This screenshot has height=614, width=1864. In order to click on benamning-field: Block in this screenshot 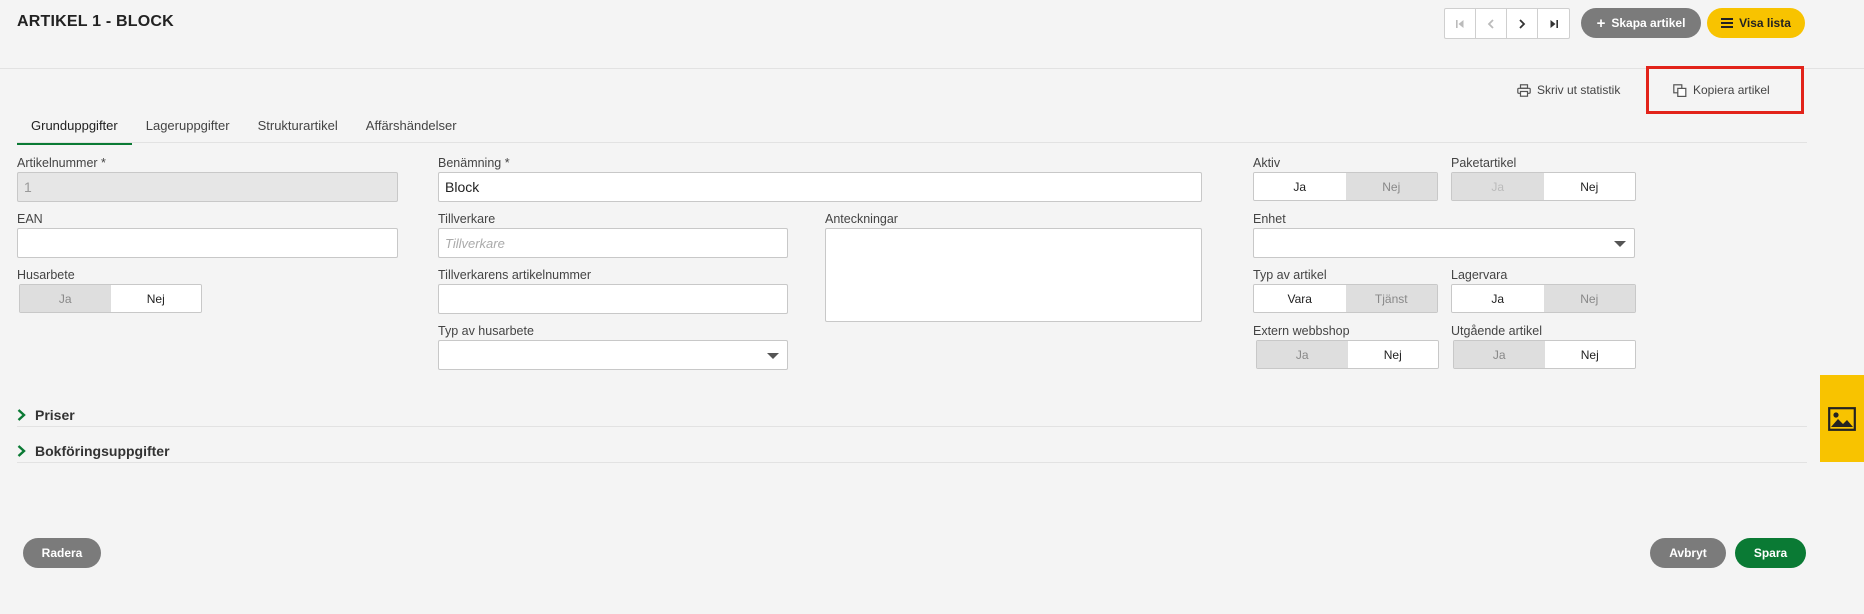, I will do `click(820, 187)`.